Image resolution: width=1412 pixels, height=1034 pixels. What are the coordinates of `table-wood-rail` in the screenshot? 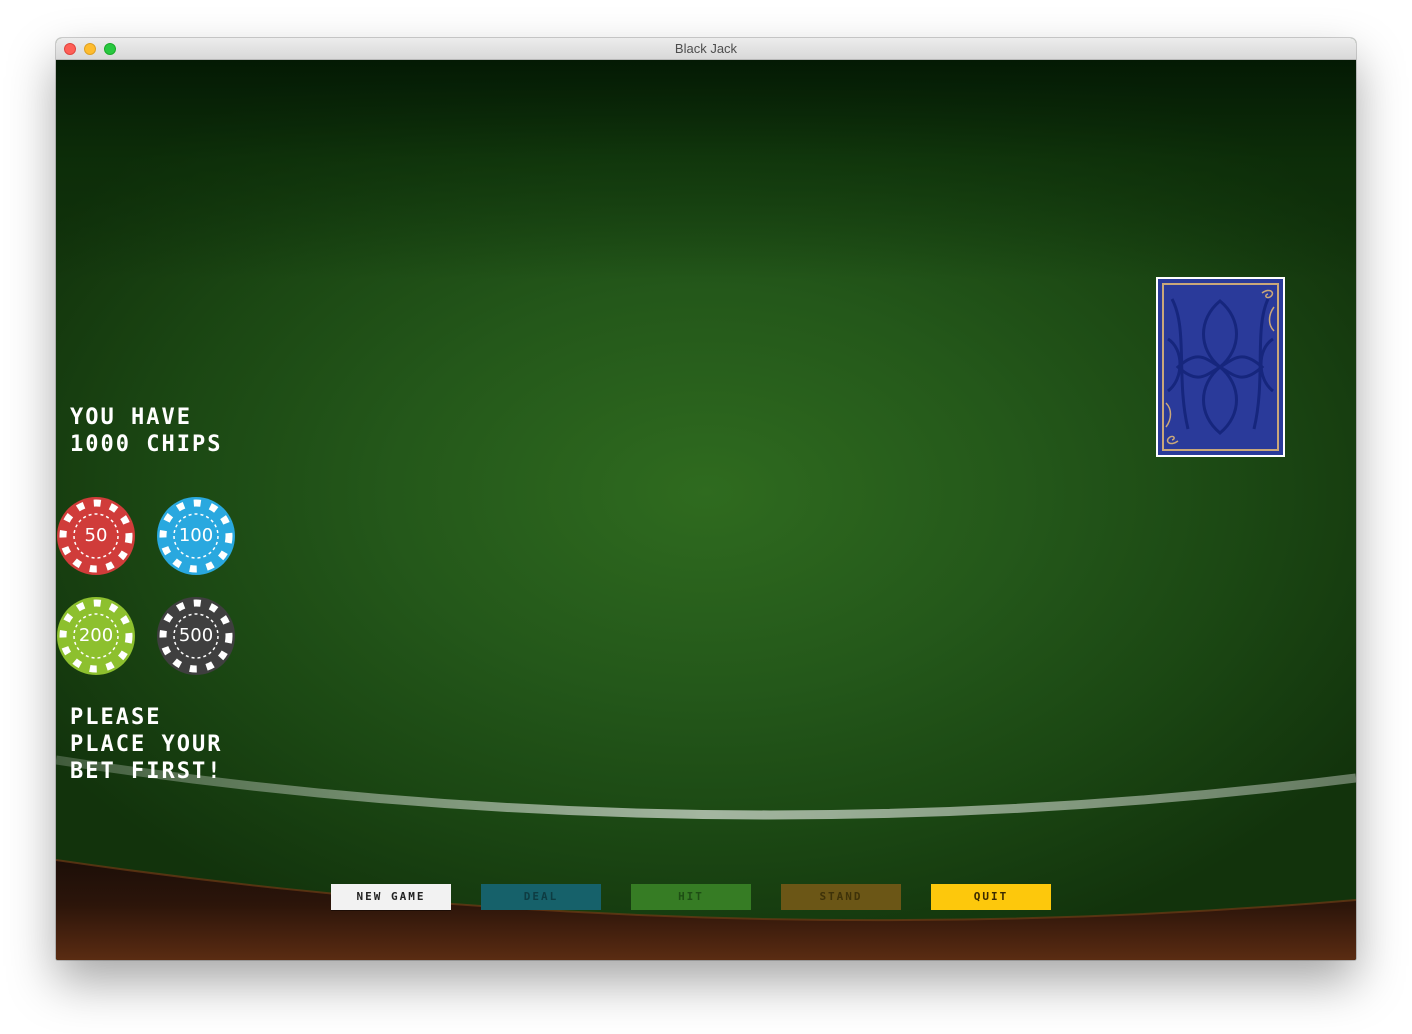 It's located at (706, 910).